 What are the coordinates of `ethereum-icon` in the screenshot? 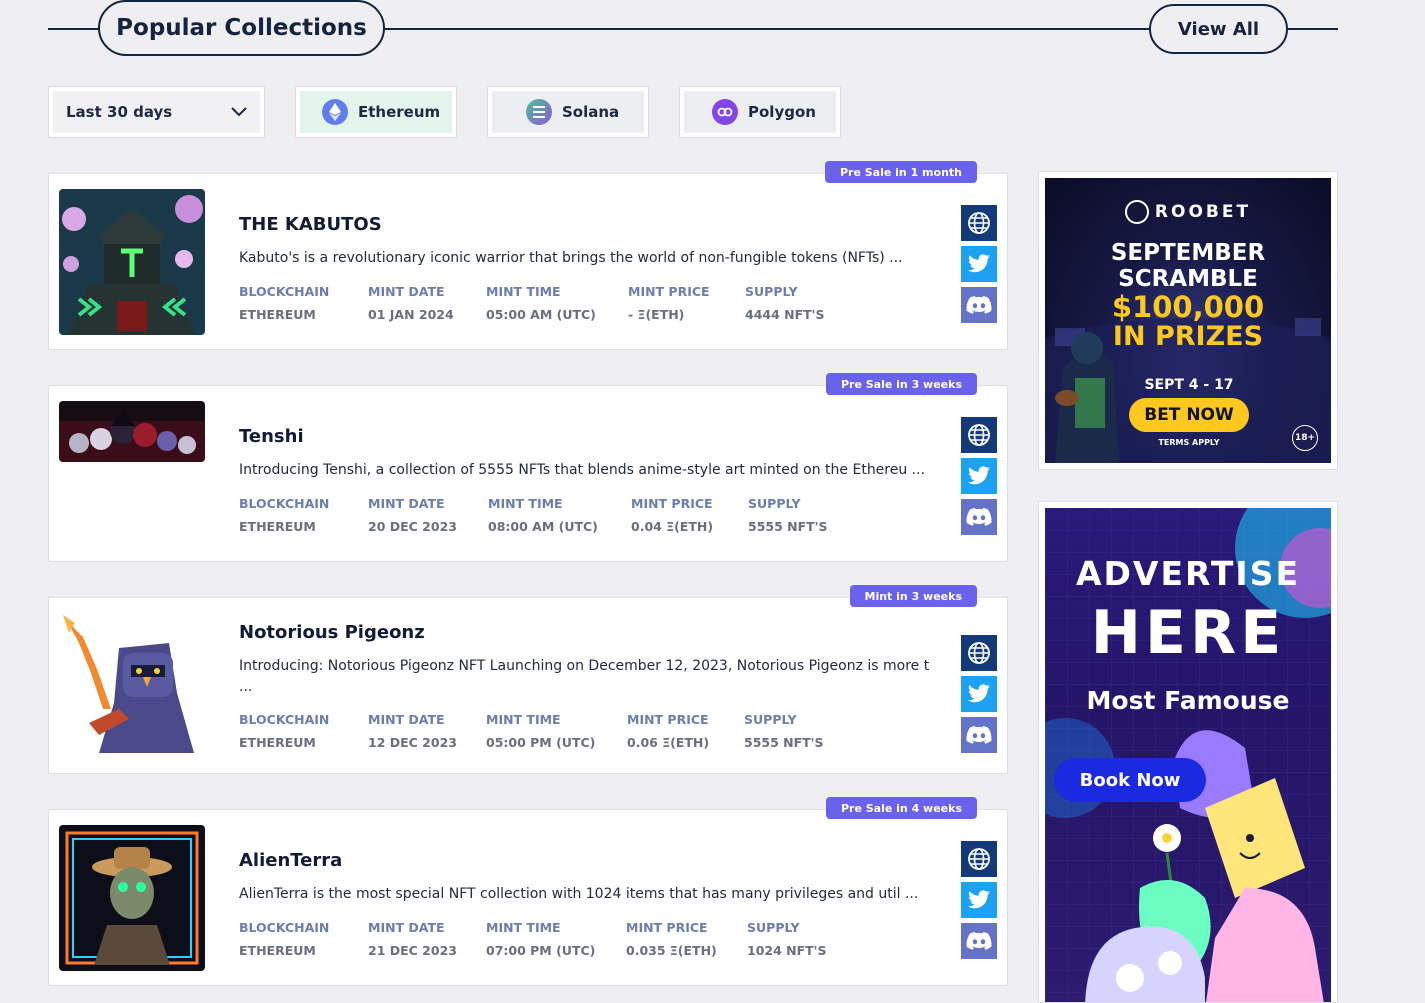 It's located at (335, 112).